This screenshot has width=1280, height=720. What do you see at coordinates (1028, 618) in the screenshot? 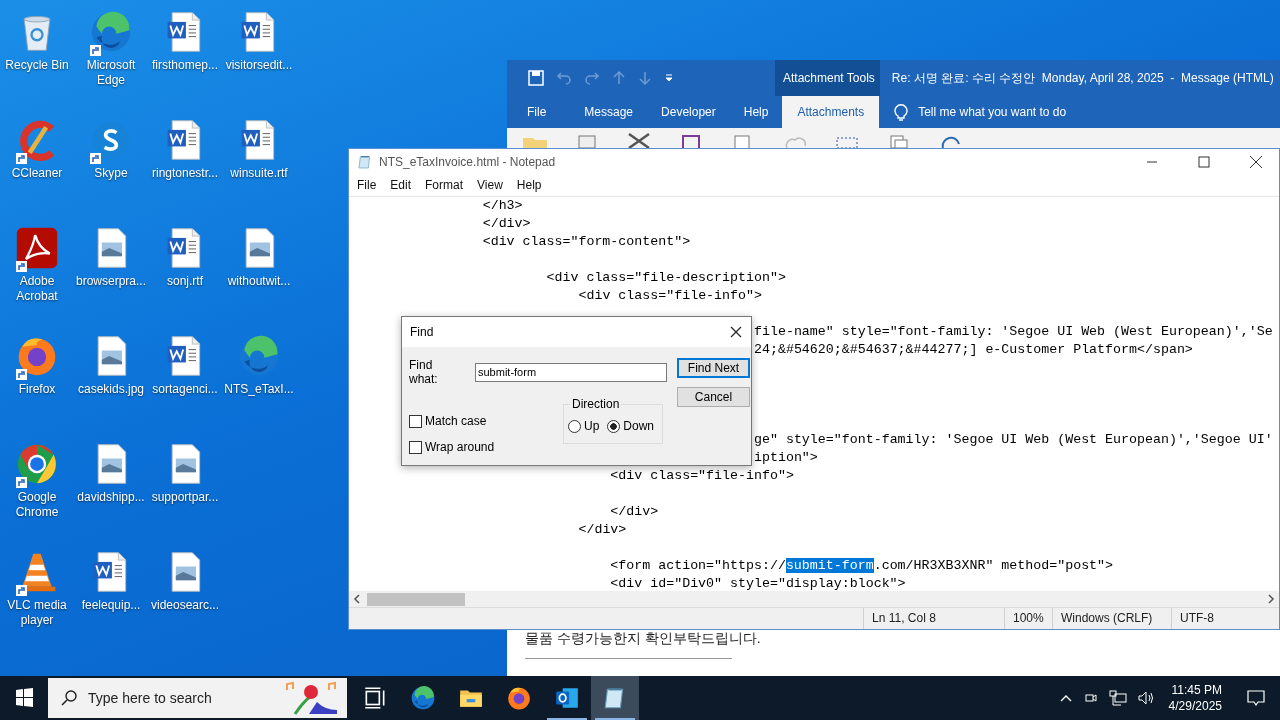
I see `status-zoom: 100%` at bounding box center [1028, 618].